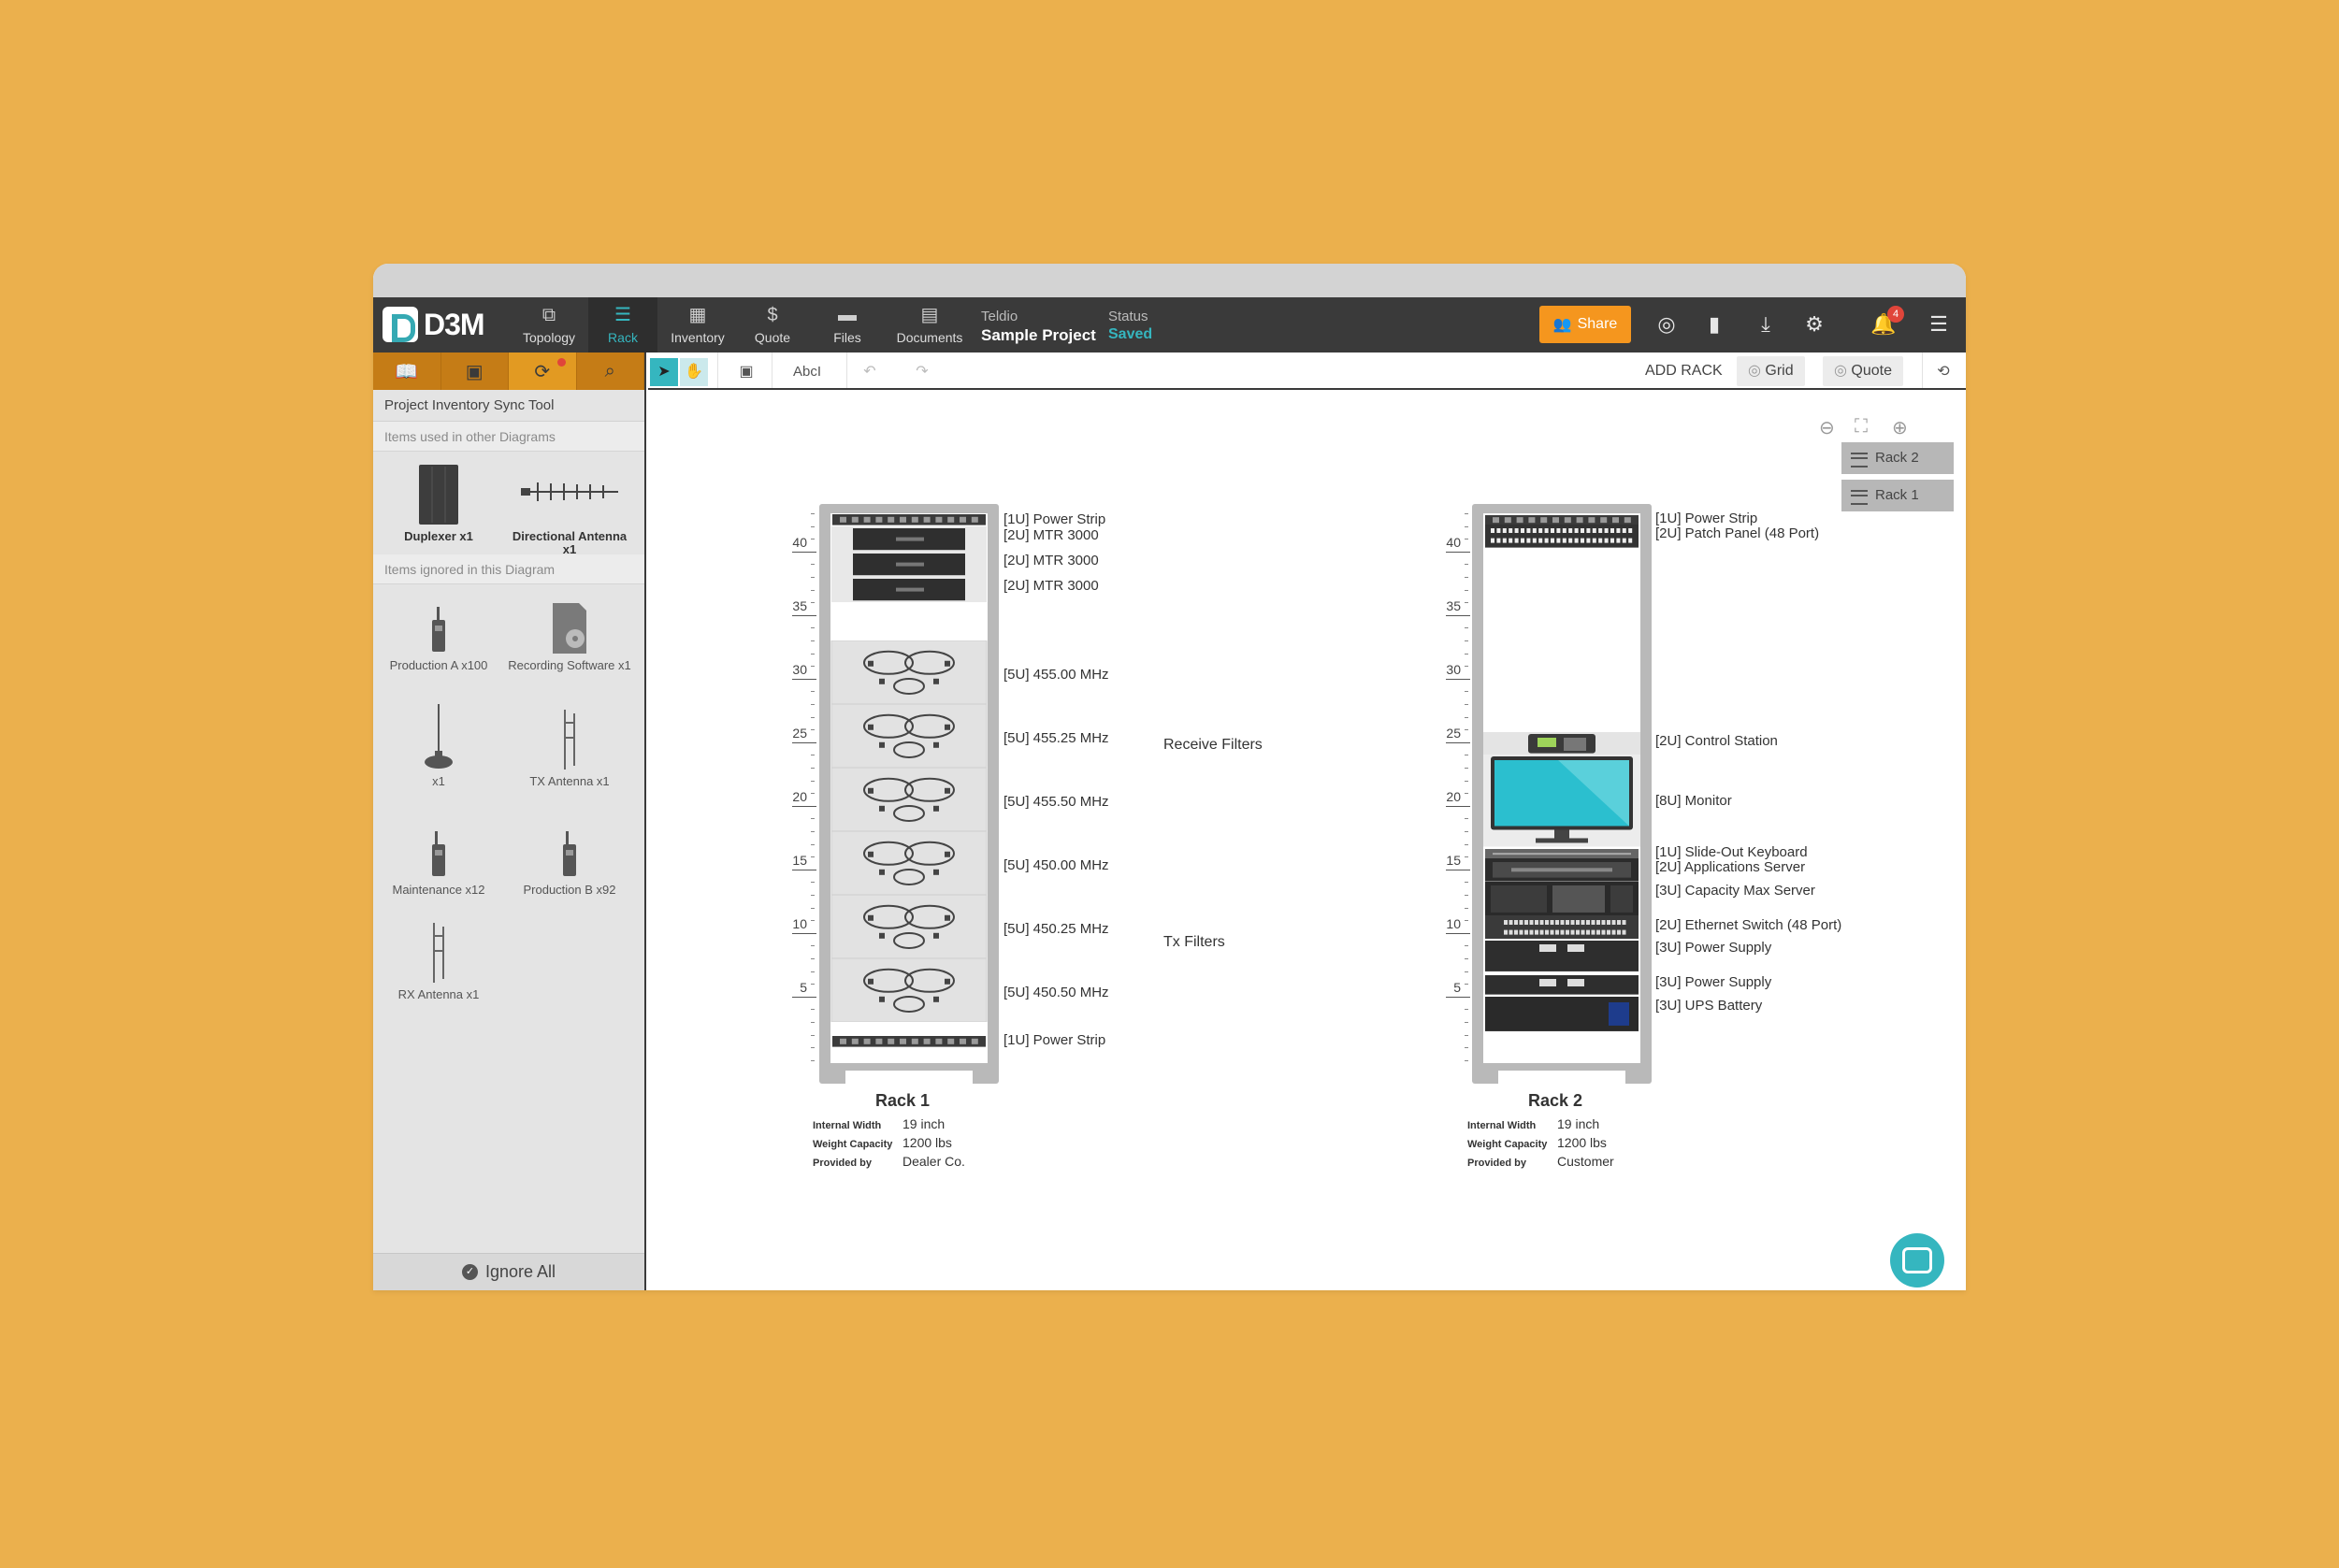  Describe the element at coordinates (933, 1161) in the screenshot. I see `spec-value: Dealer Co.` at that location.